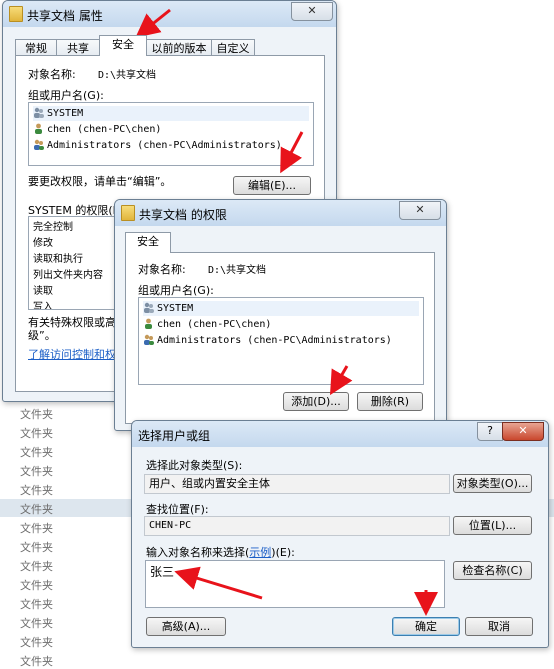  What do you see at coordinates (177, 509) in the screenshot?
I see `location-label: 查找位置(F):` at bounding box center [177, 509].